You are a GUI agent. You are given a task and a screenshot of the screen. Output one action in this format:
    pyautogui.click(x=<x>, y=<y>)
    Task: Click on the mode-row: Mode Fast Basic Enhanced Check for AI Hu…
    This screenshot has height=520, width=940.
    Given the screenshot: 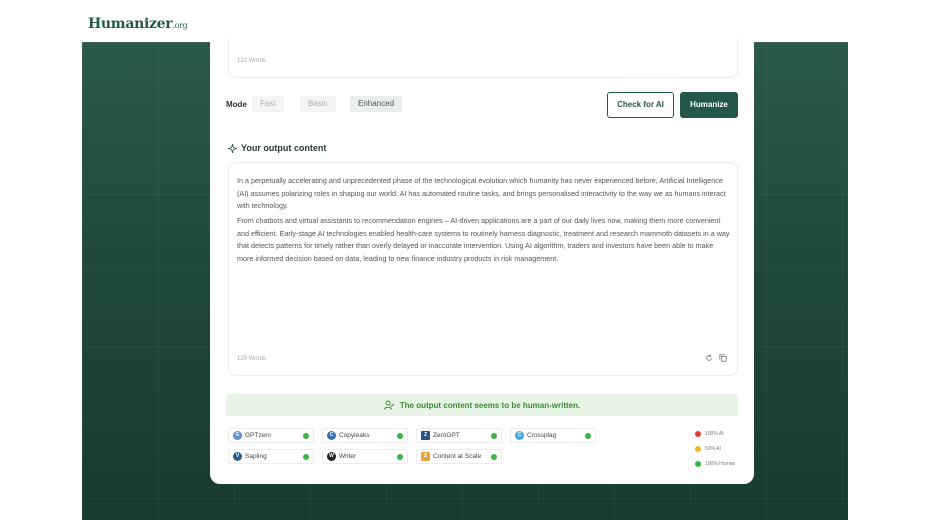 What is the action you would take?
    pyautogui.click(x=483, y=105)
    